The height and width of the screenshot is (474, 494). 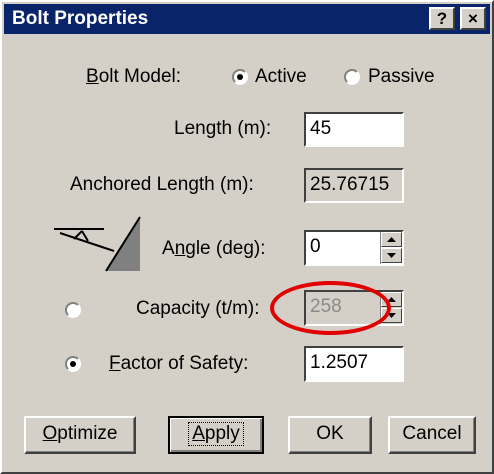 I want to click on angle-up-button, so click(x=391, y=239).